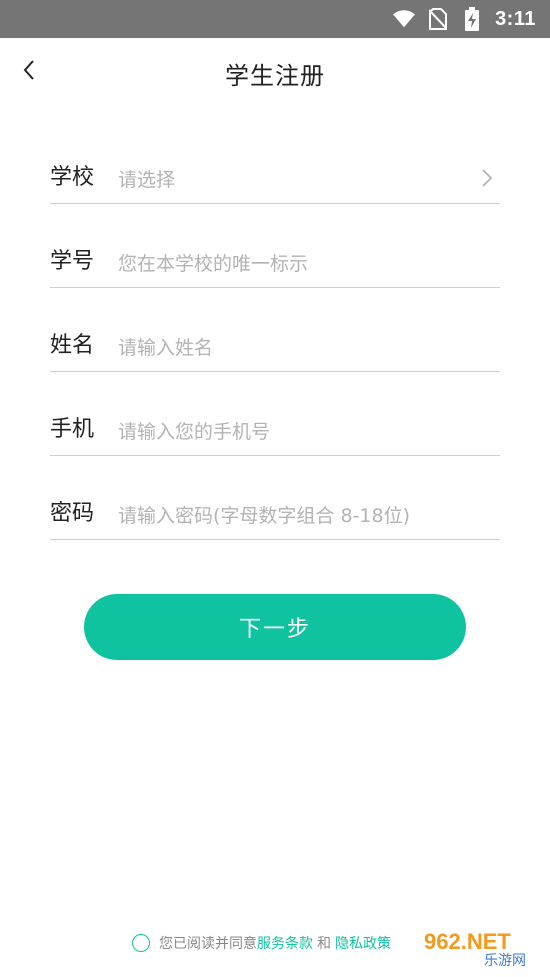  Describe the element at coordinates (309, 516) in the screenshot. I see `password-input` at that location.